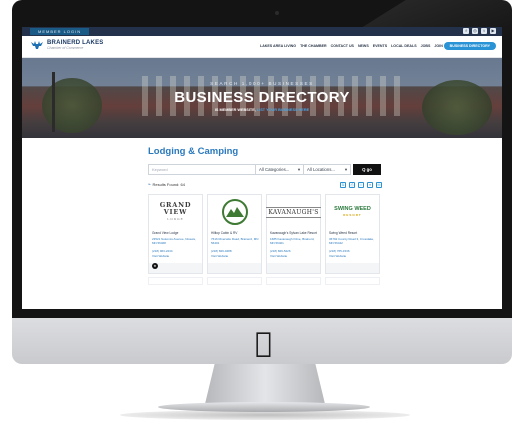 The width and height of the screenshot is (521, 428). What do you see at coordinates (294, 241) in the screenshot?
I see `listing-address: 1685 Kavanaugh Drive, Brainerd, MN 56401` at bounding box center [294, 241].